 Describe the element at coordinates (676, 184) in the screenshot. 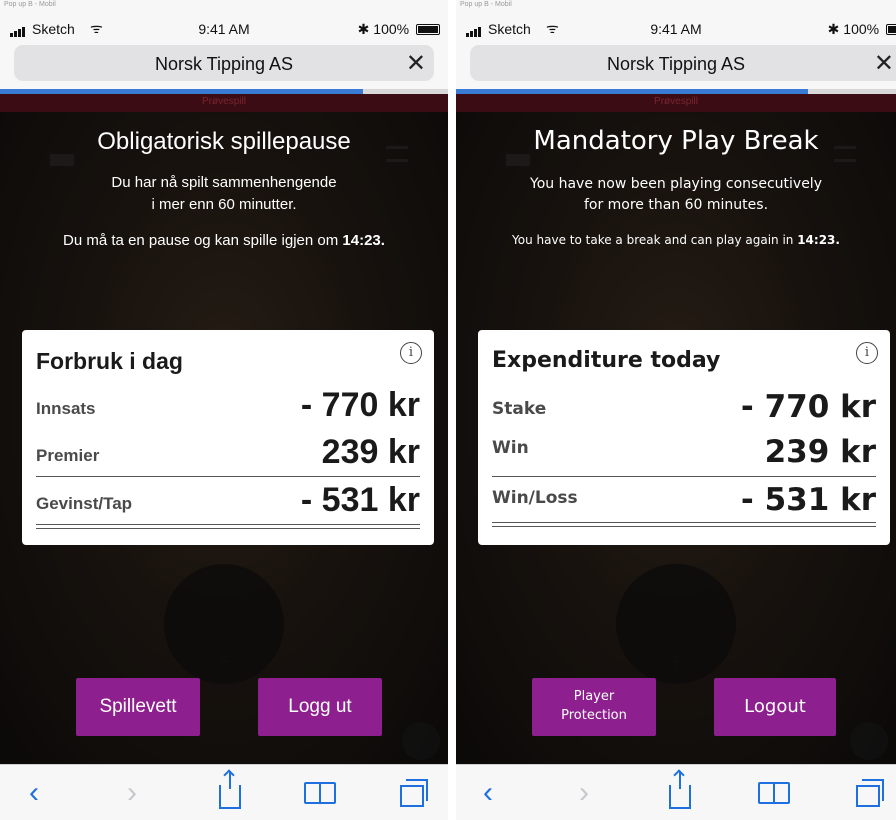

I see `pause-text-line-1: You have now been playing consecutively` at that location.